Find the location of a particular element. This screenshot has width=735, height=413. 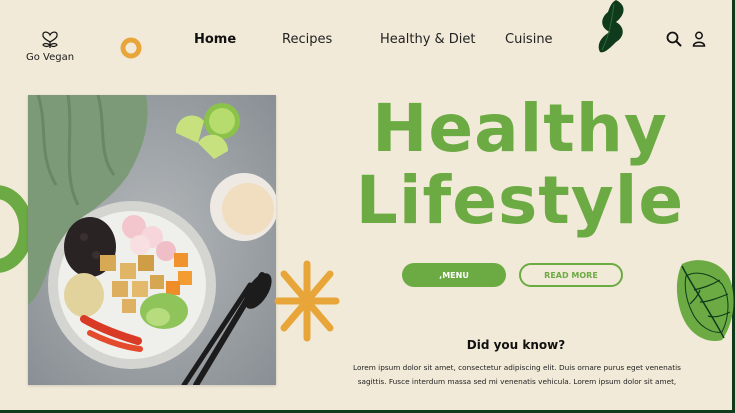

search-icon is located at coordinates (674, 39).